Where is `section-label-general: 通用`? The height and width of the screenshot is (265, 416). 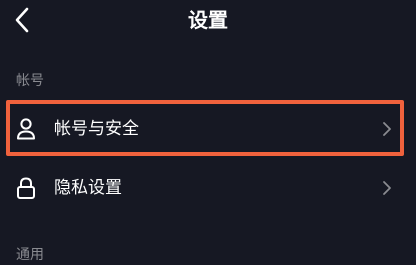
section-label-general: 通用 is located at coordinates (30, 255).